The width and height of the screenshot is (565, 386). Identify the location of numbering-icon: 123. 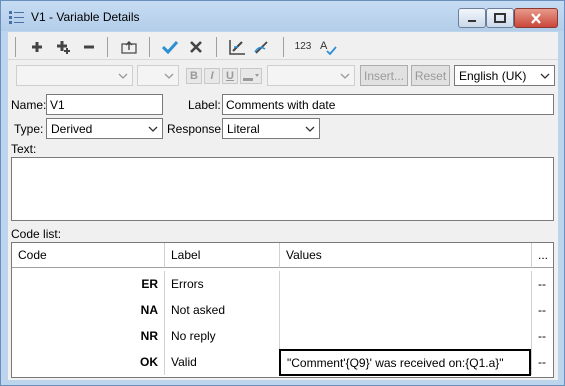
(303, 46).